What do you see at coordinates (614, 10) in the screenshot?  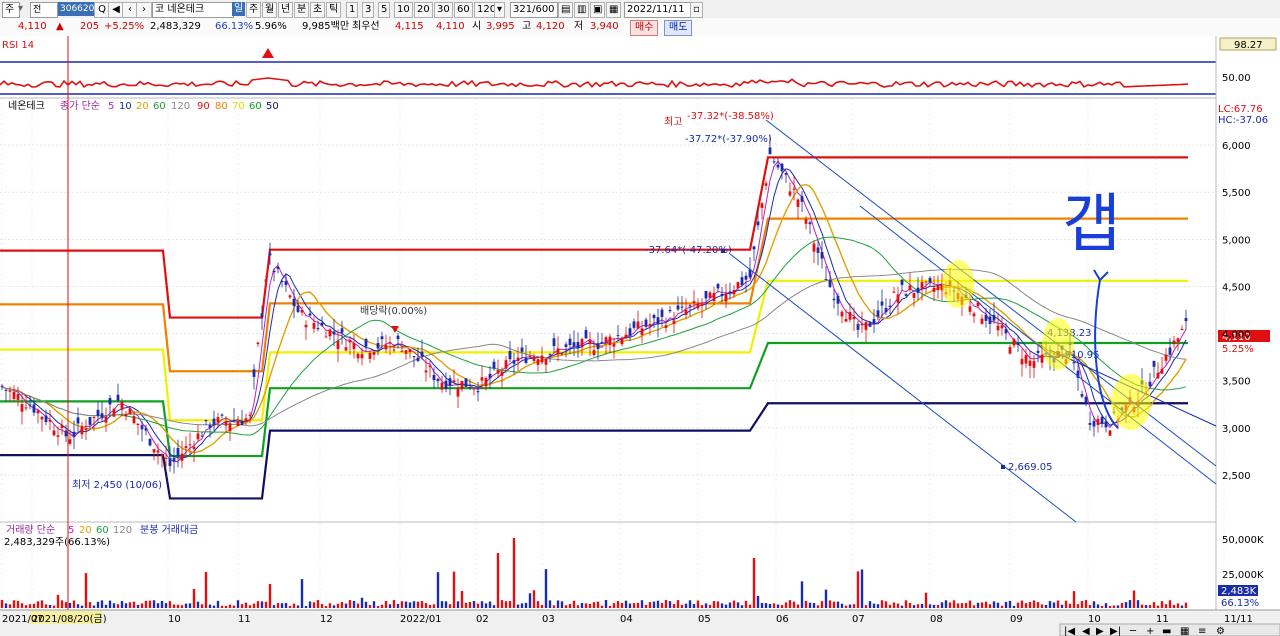 I see `calendar-icon: ▦` at bounding box center [614, 10].